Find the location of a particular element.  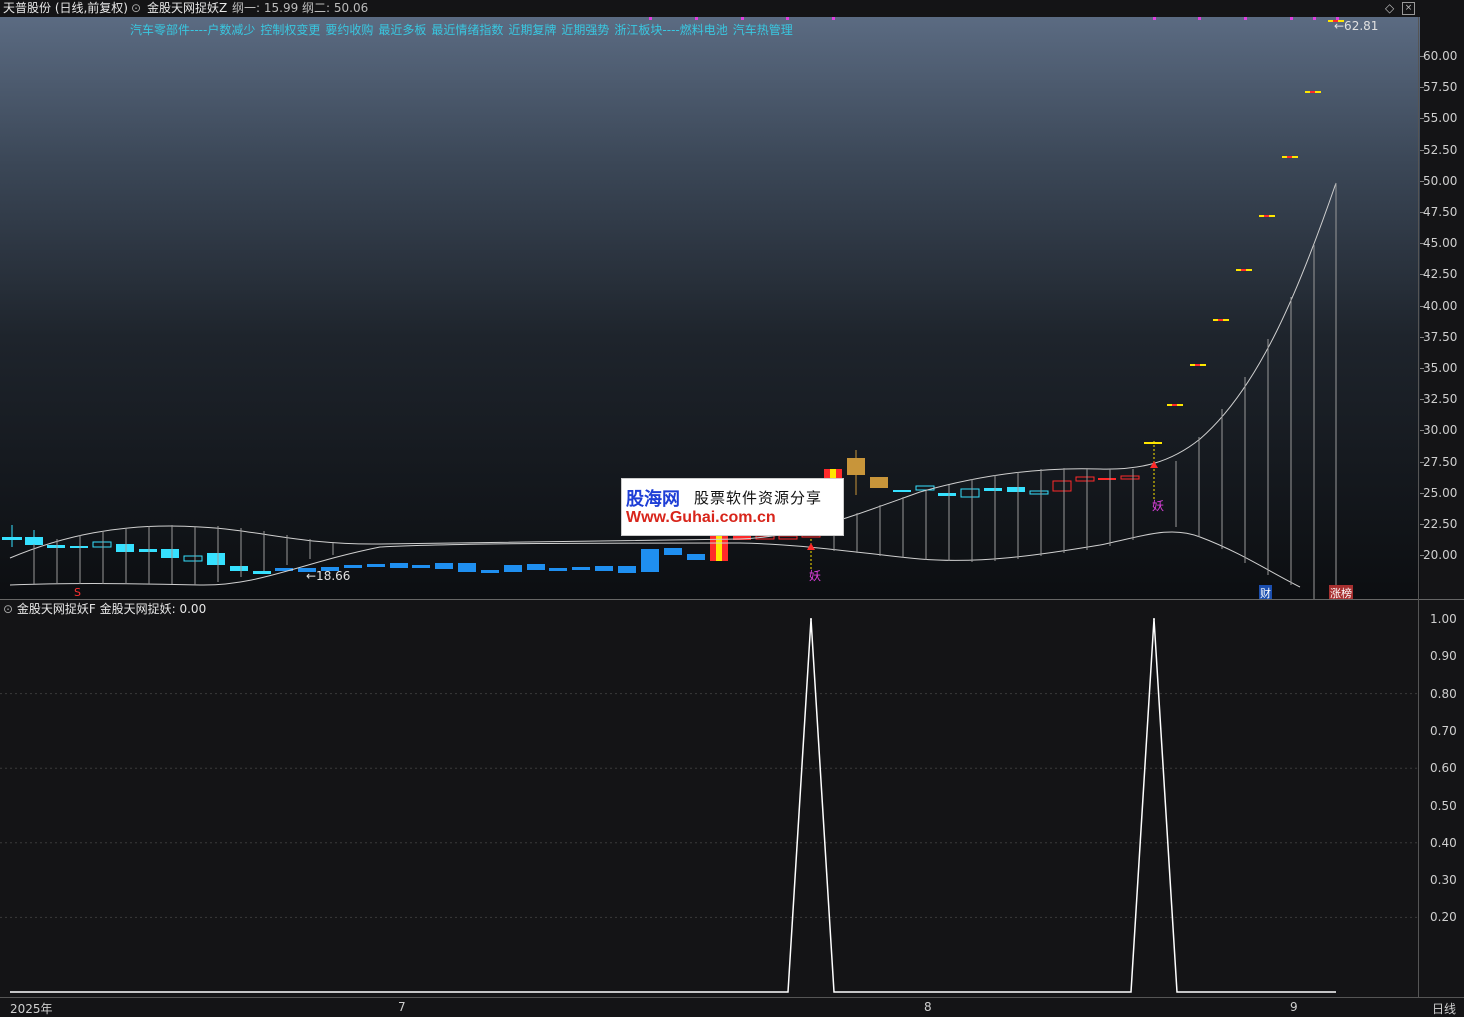

price-tick-label: 52.50 is located at coordinates (1440, 149).